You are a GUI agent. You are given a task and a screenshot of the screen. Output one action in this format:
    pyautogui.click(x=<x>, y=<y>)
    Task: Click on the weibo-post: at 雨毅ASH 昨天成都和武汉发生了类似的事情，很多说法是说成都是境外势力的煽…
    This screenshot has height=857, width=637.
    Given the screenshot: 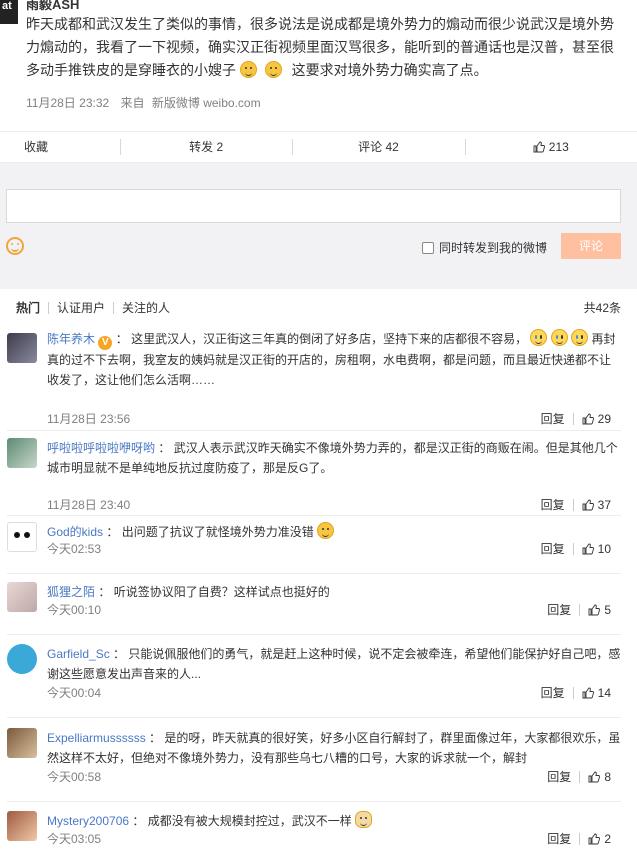 What is the action you would take?
    pyautogui.click(x=318, y=59)
    